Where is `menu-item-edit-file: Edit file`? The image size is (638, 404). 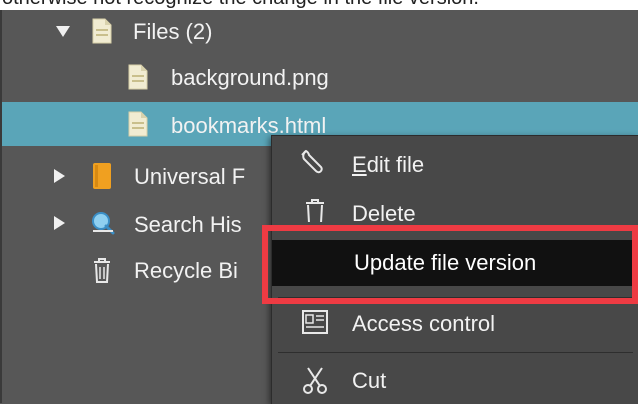 menu-item-edit-file: Edit file is located at coordinates (455, 164).